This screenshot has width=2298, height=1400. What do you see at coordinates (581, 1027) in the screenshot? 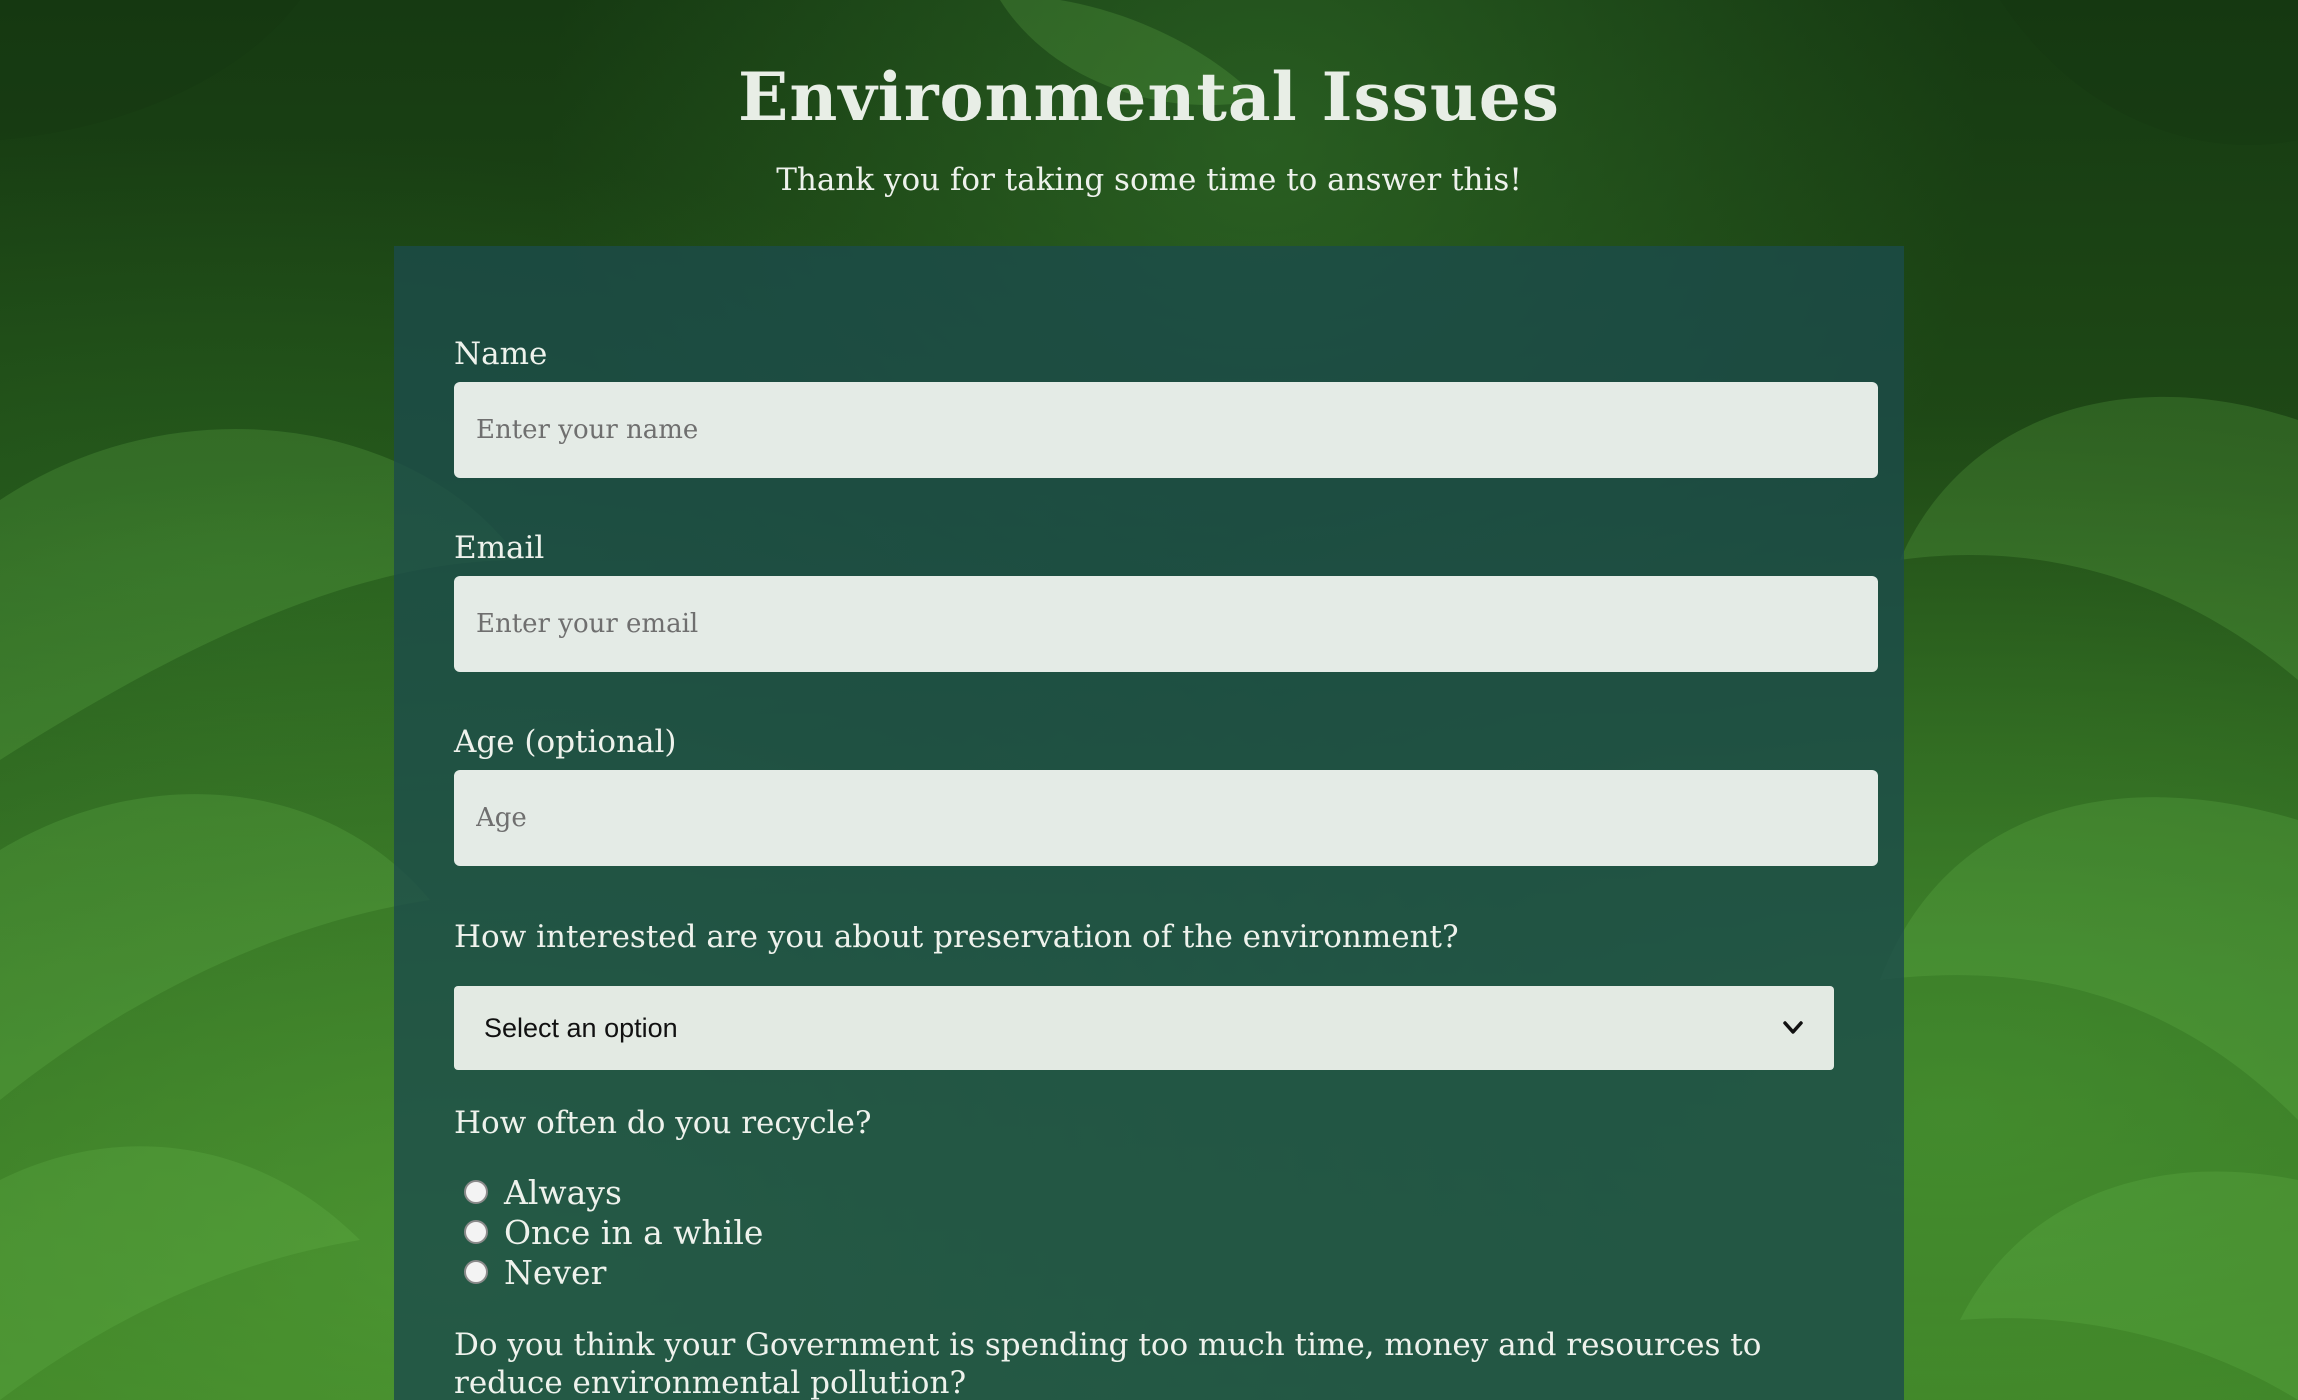
I see `interest-select-value: Select an option` at bounding box center [581, 1027].